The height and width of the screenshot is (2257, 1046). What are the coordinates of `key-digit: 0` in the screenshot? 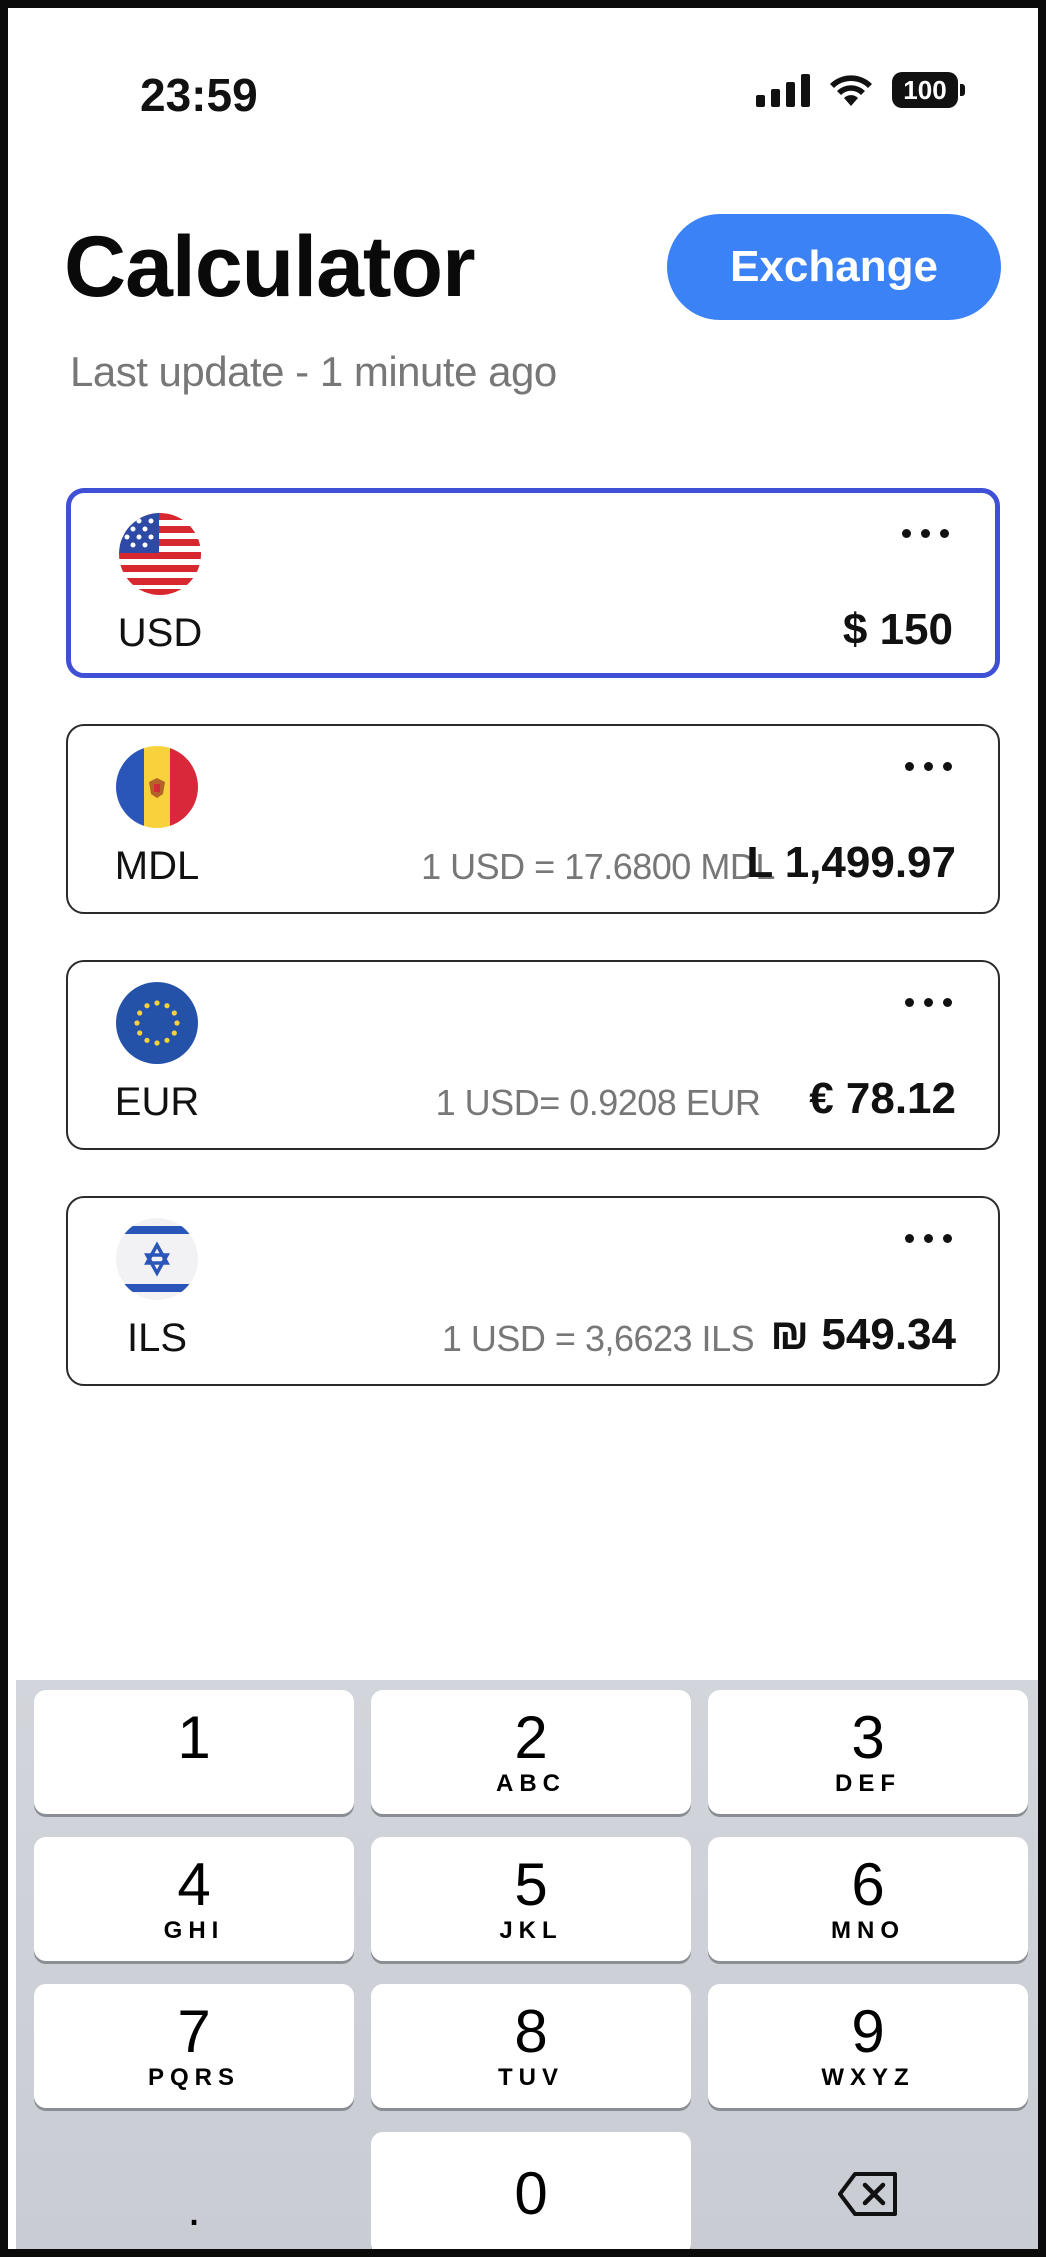 It's located at (531, 2193).